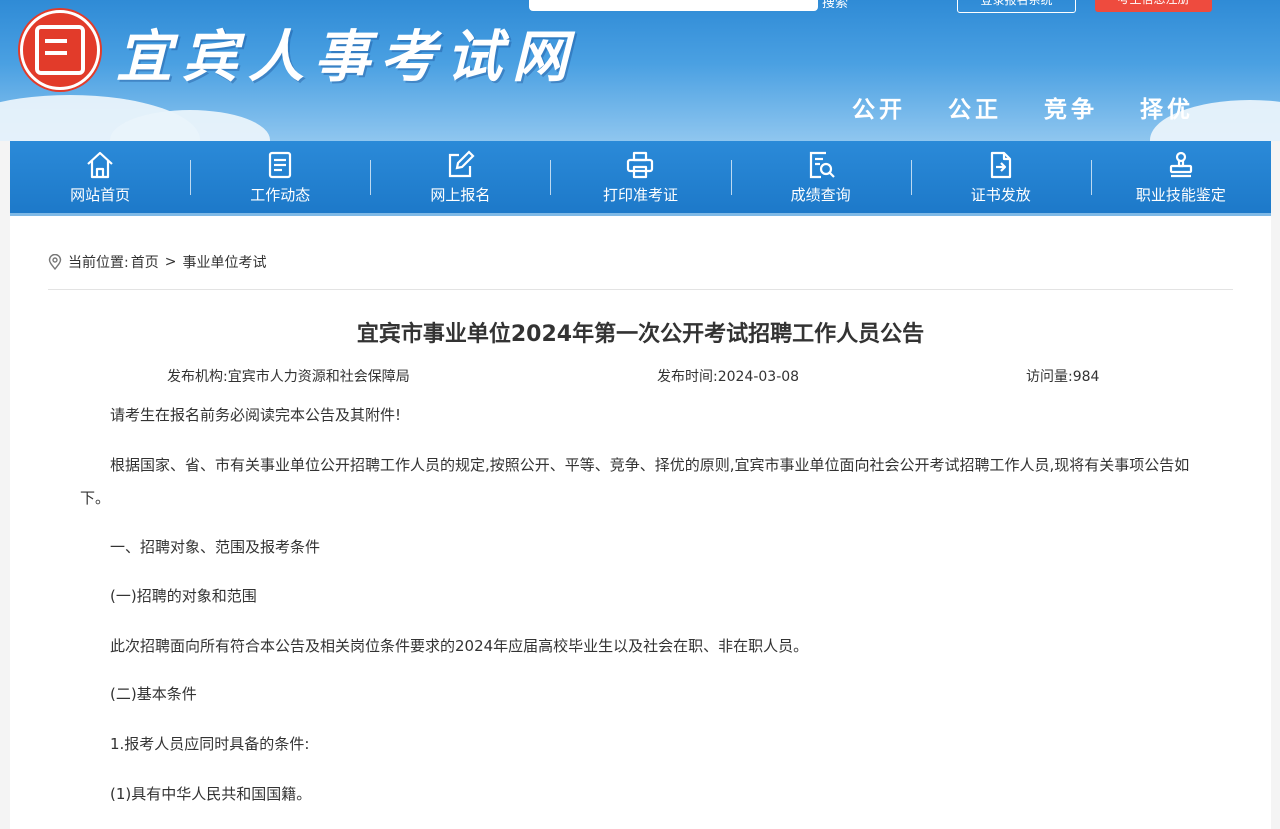 The width and height of the screenshot is (1280, 829). What do you see at coordinates (1000, 164) in the screenshot?
I see `certificate-export-icon` at bounding box center [1000, 164].